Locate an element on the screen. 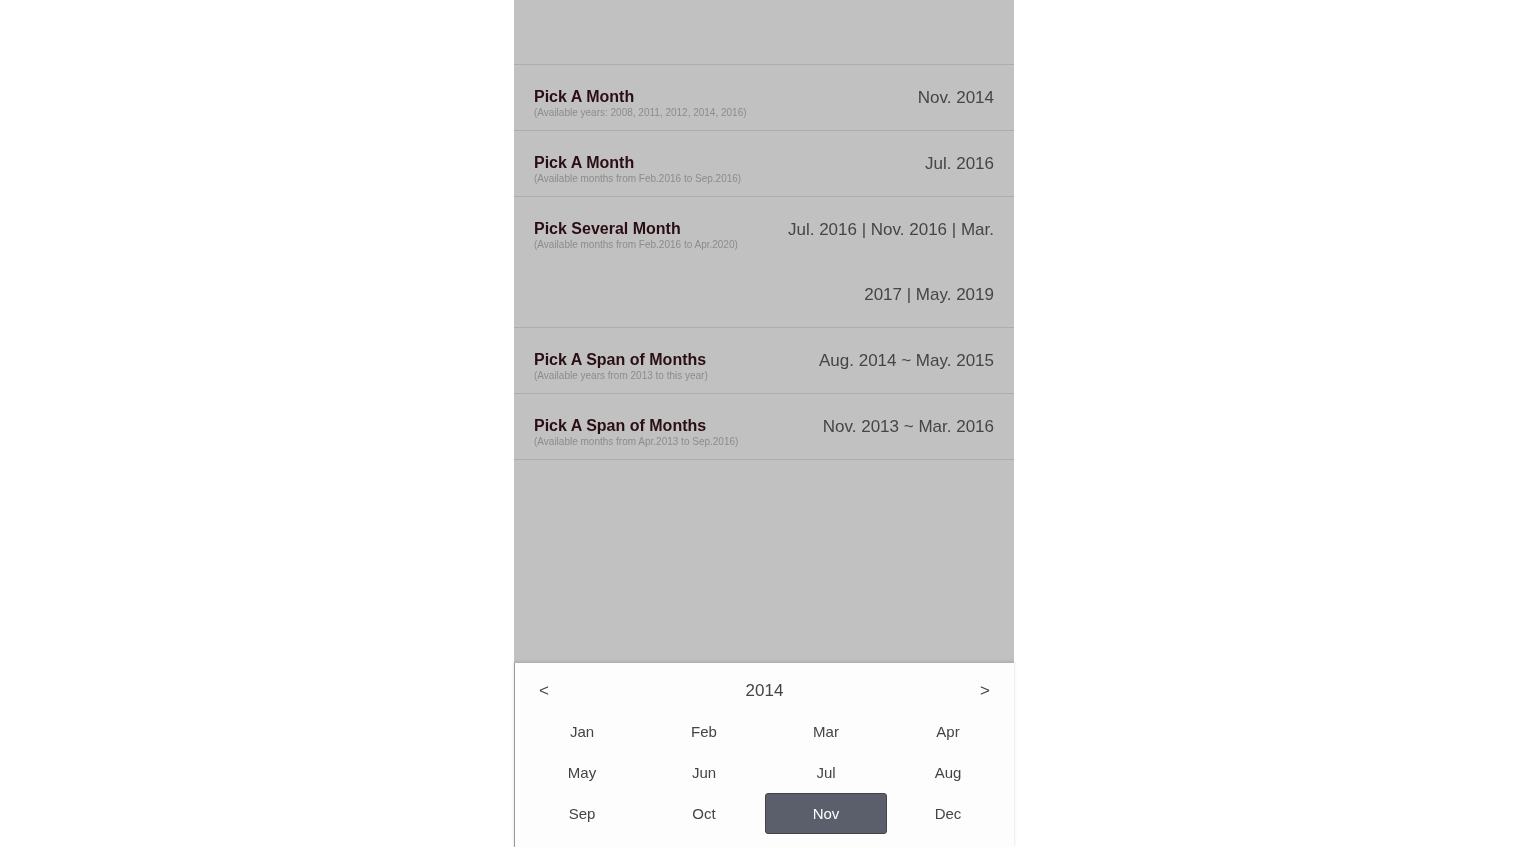  row-title: Pick Several Month is located at coordinates (608, 229).